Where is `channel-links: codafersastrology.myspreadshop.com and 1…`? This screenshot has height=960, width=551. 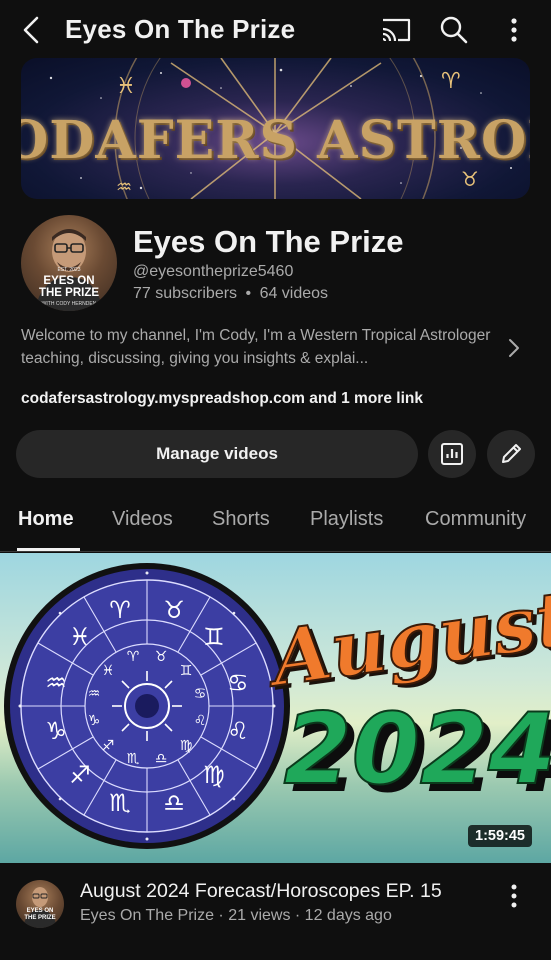 channel-links: codafersastrology.myspreadshop.com and 1… is located at coordinates (222, 399).